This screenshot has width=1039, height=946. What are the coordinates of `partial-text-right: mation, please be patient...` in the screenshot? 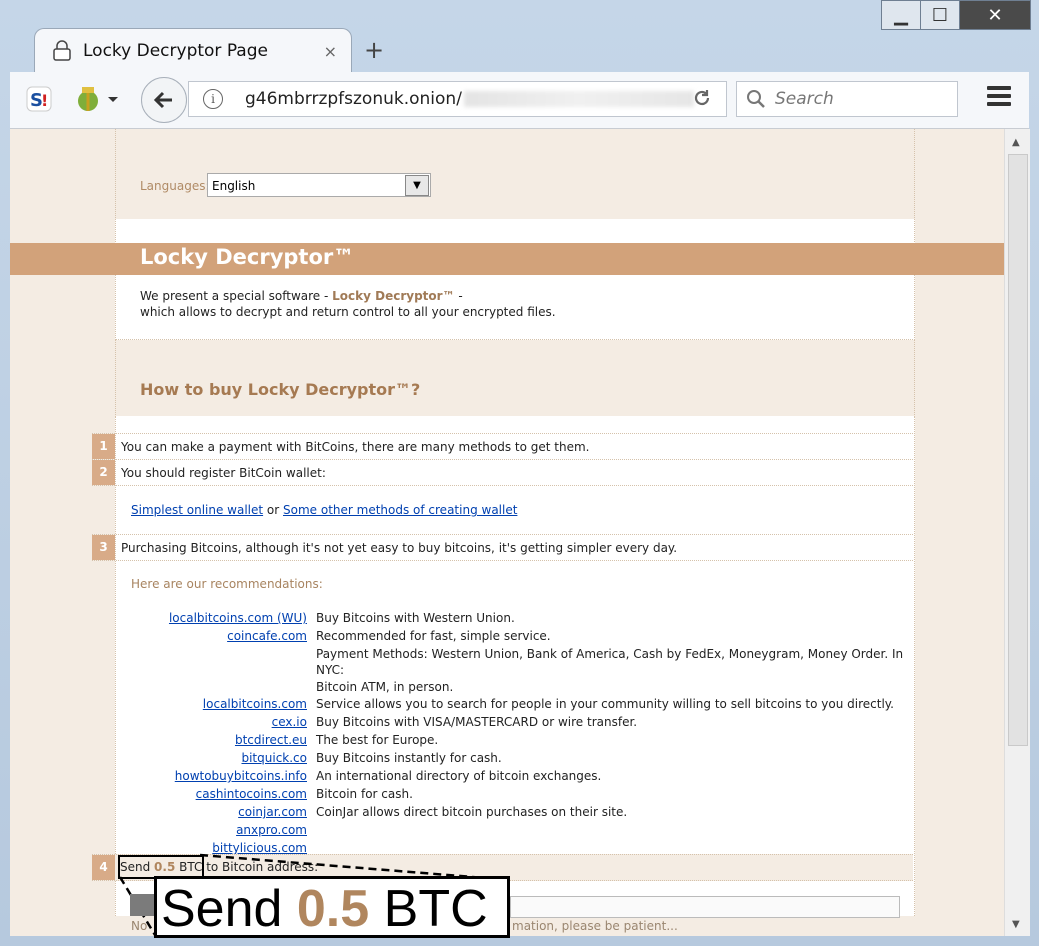 It's located at (595, 926).